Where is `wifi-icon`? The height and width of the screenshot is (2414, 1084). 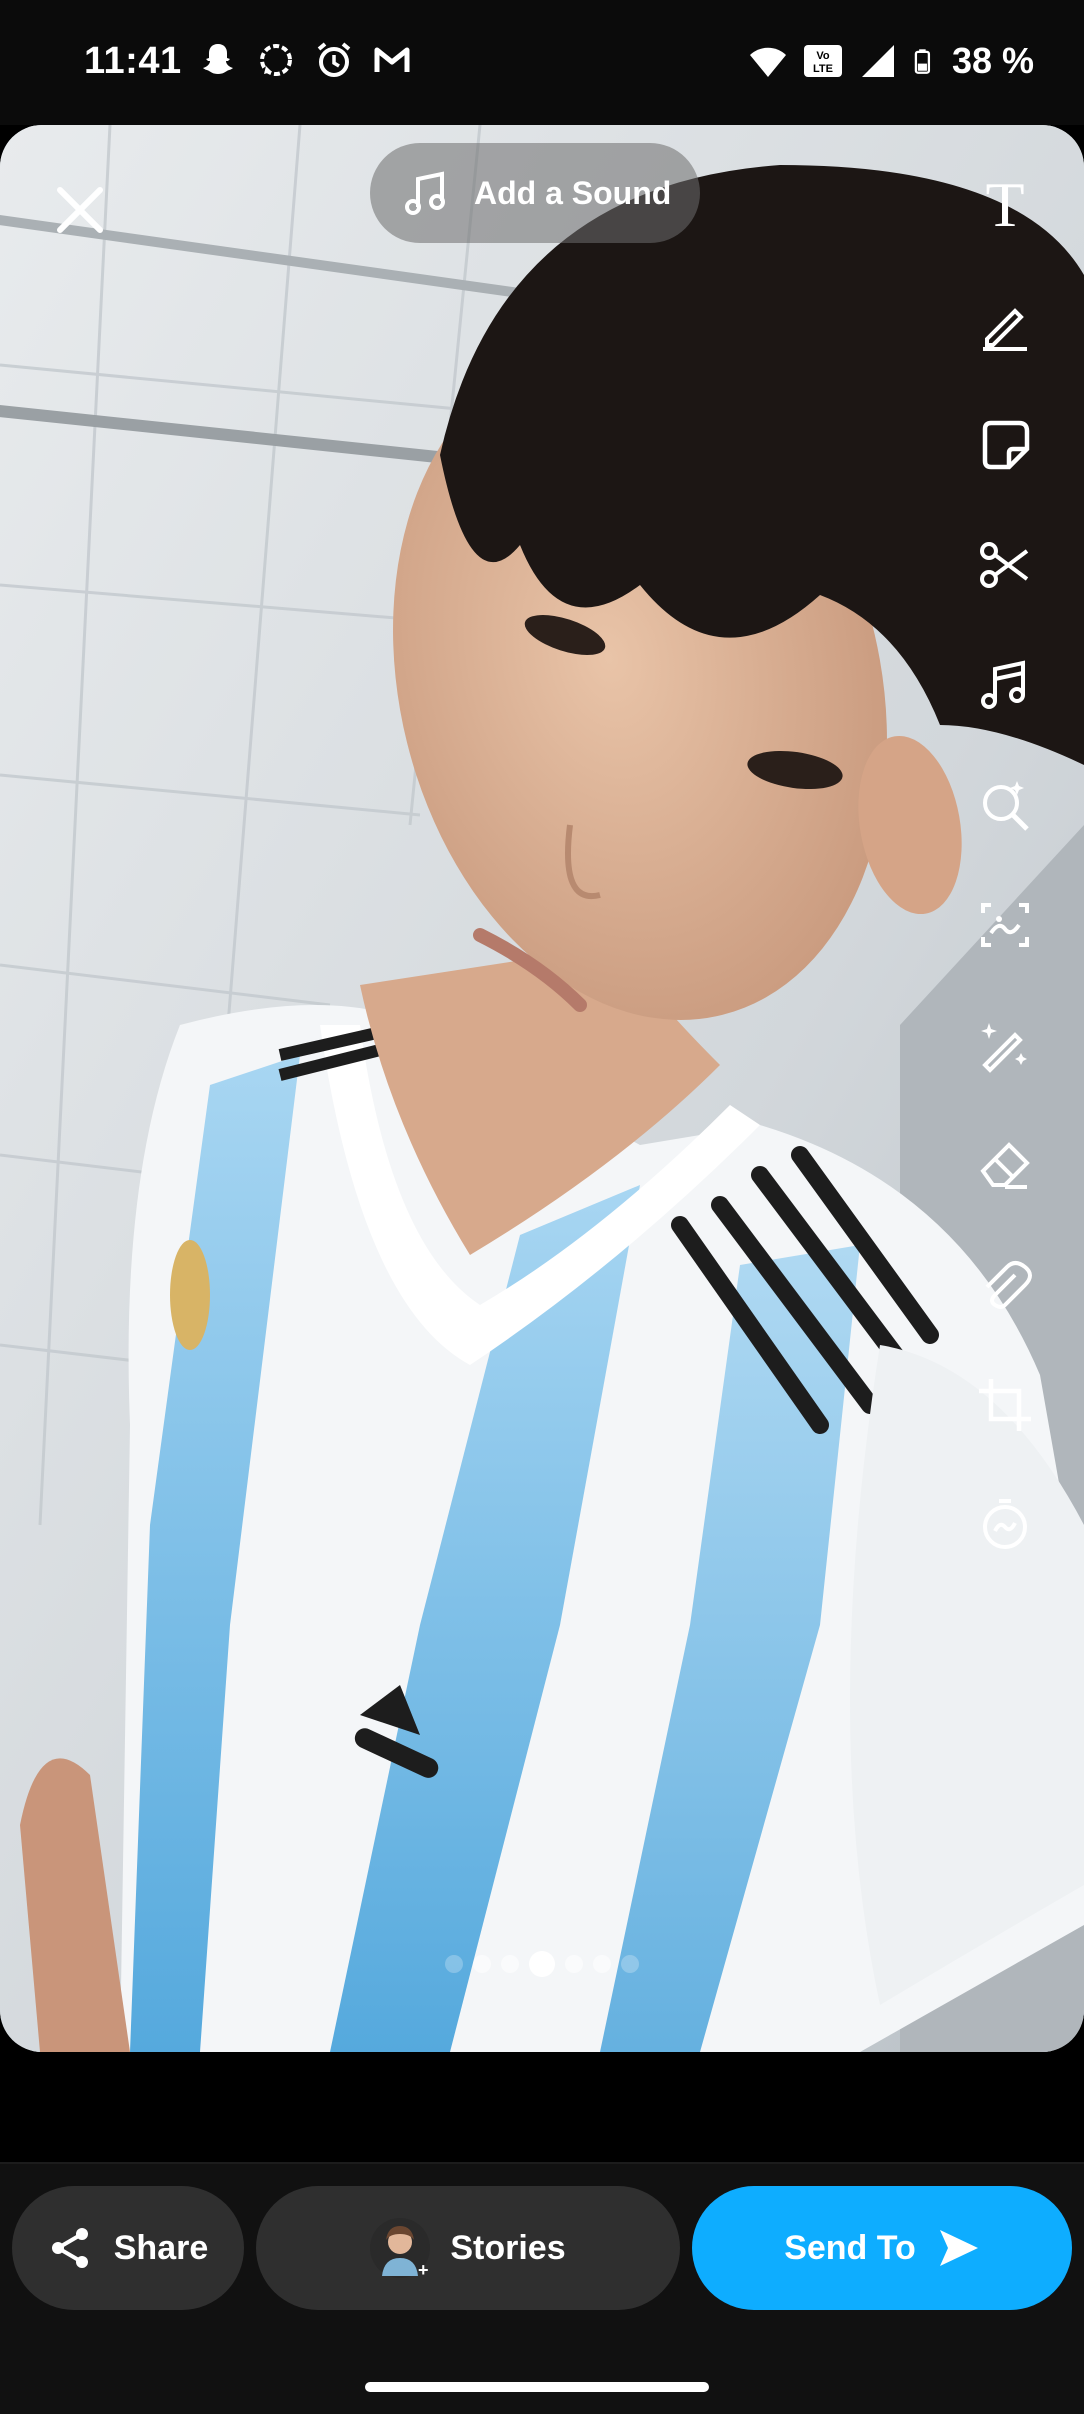
wifi-icon is located at coordinates (767, 62).